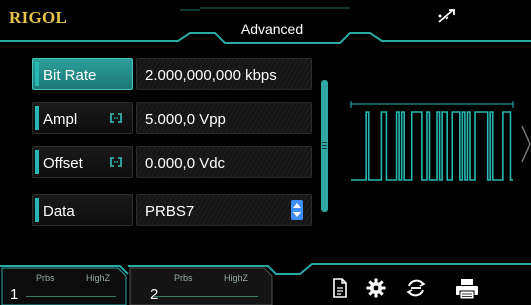 The width and height of the screenshot is (531, 305). Describe the element at coordinates (59, 211) in the screenshot. I see `data-label: Data` at that location.